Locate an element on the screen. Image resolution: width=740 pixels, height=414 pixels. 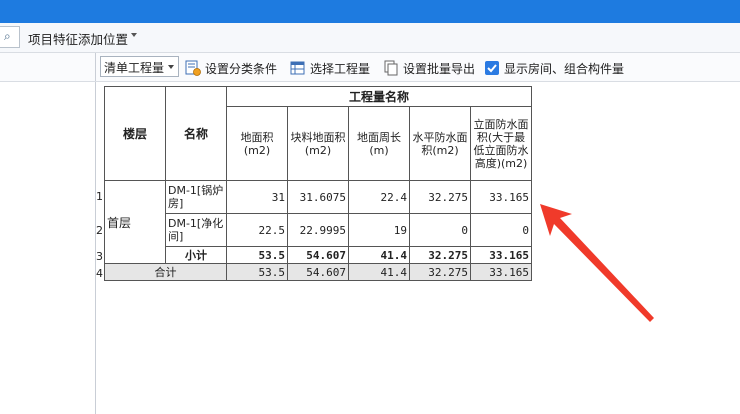
left-pane-header is located at coordinates (48, 67).